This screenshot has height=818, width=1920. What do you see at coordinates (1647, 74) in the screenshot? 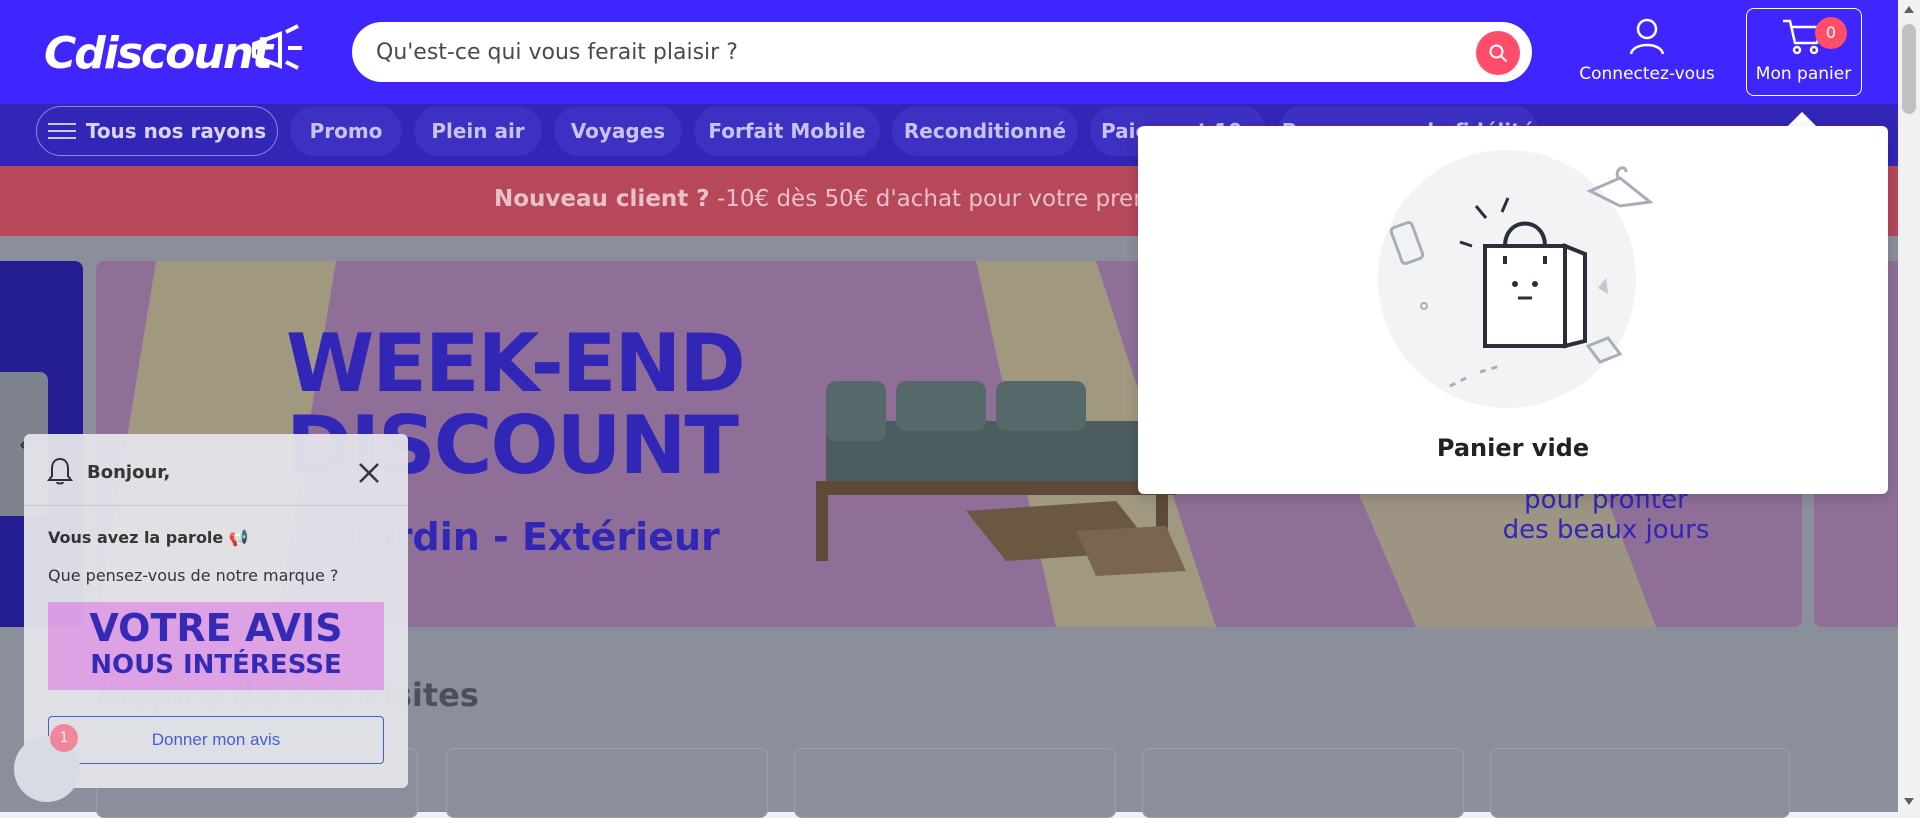
I see `account-label: Connectez-vous` at bounding box center [1647, 74].